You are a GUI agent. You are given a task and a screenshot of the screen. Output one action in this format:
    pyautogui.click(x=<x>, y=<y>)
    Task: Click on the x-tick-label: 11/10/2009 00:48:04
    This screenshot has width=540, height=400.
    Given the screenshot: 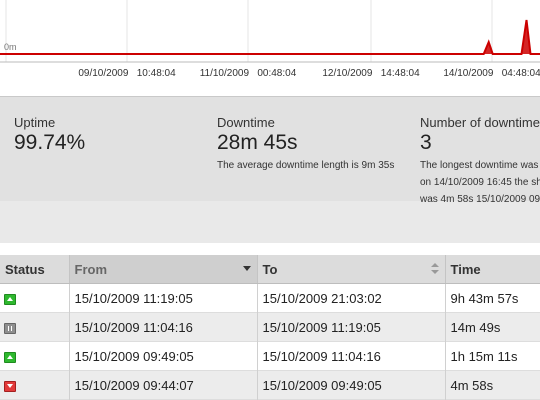 What is the action you would take?
    pyautogui.click(x=248, y=73)
    